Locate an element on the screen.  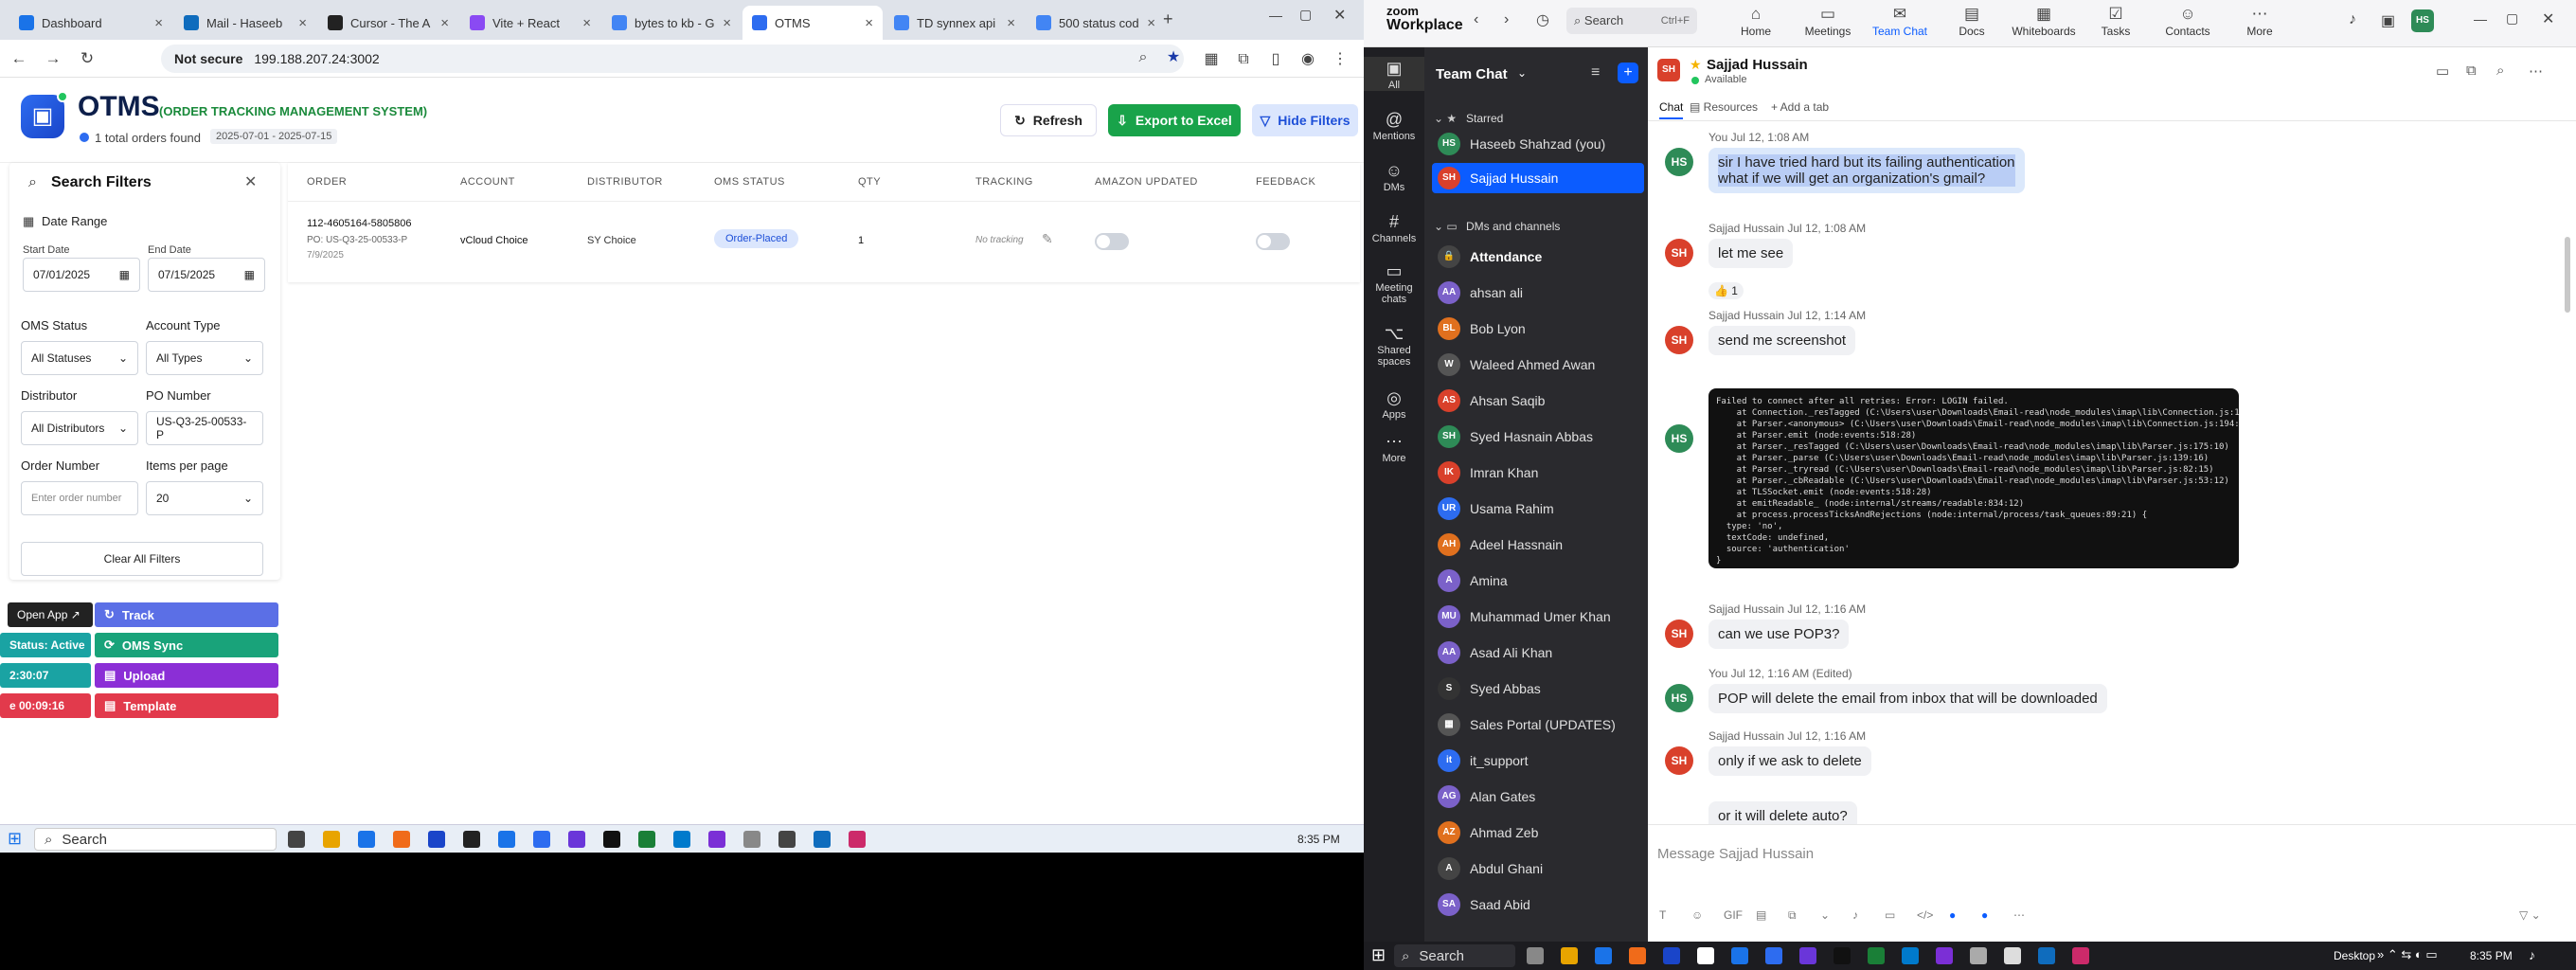
contact-item: it it_support is located at coordinates (1538, 760).